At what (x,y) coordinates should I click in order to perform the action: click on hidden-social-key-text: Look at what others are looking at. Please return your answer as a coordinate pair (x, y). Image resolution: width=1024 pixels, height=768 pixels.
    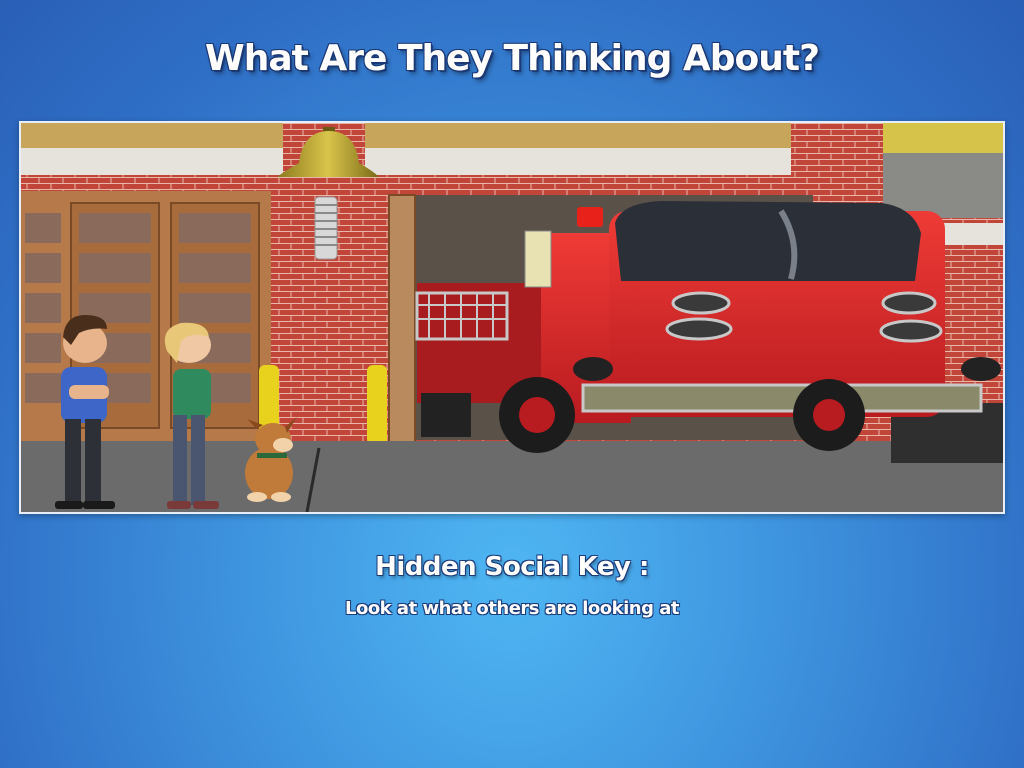
    Looking at the image, I should click on (512, 608).